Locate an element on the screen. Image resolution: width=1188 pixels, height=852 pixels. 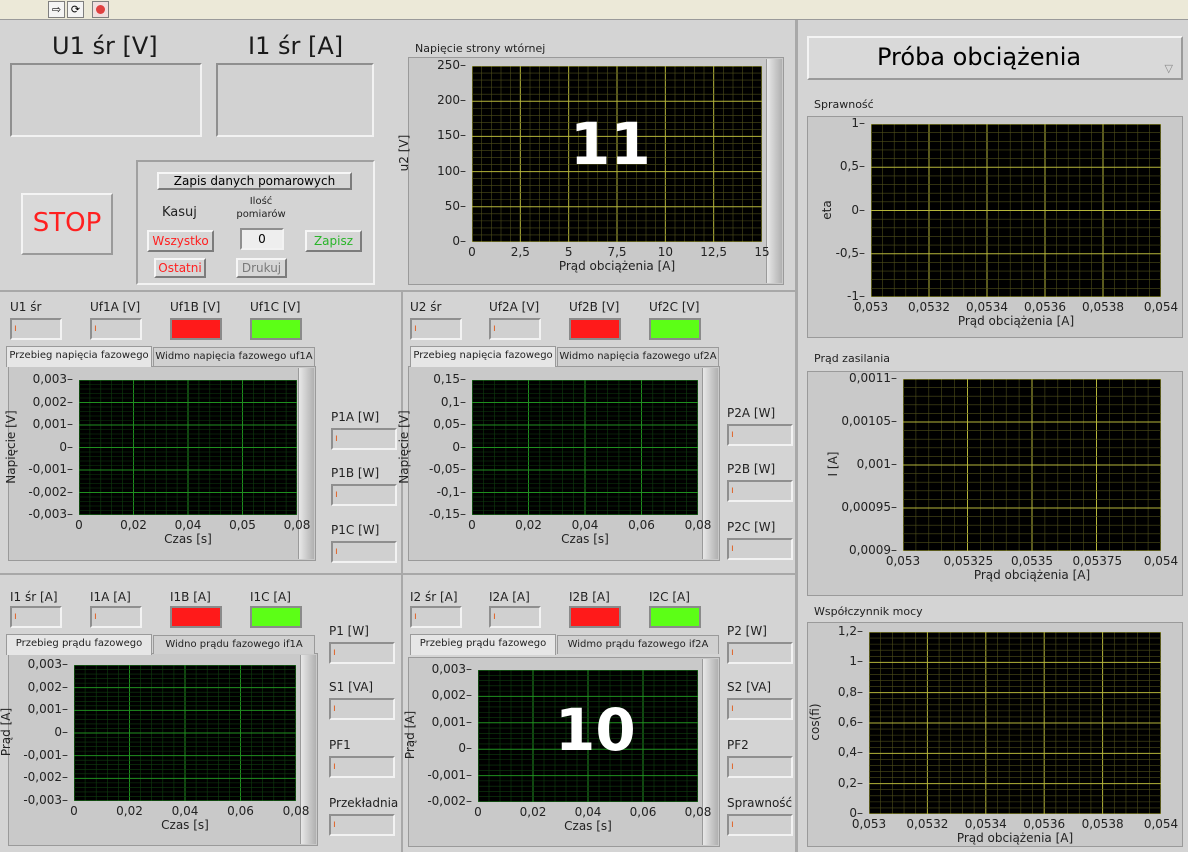
pf-y-tick: 1– is located at coordinates (856, 661).